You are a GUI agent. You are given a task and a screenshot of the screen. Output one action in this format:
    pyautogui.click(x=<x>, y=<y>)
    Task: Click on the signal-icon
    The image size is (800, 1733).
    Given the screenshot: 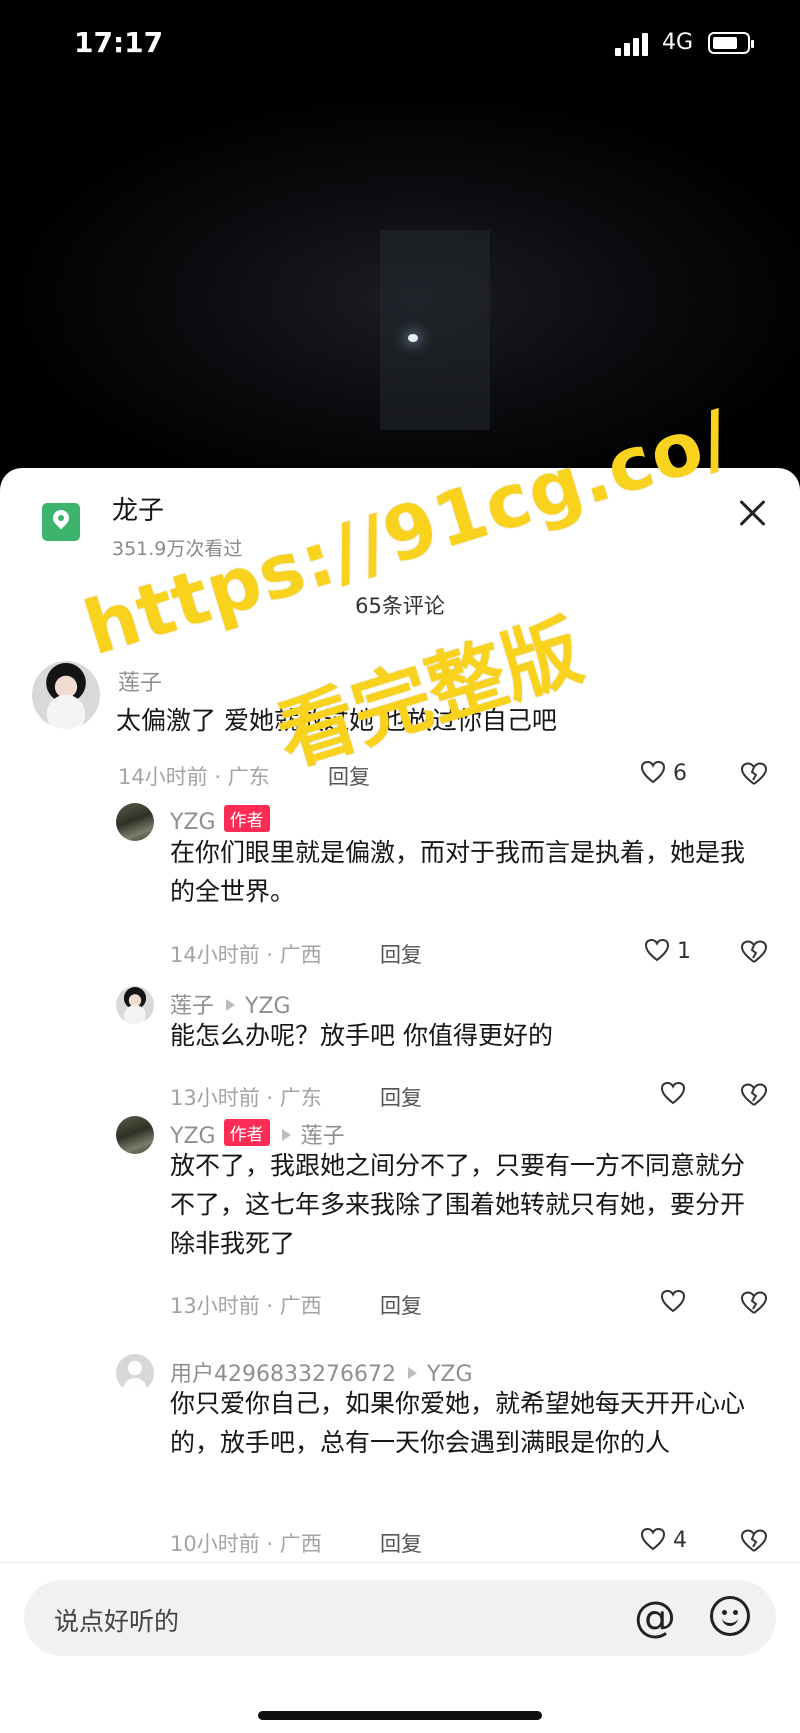 What is the action you would take?
    pyautogui.click(x=635, y=44)
    